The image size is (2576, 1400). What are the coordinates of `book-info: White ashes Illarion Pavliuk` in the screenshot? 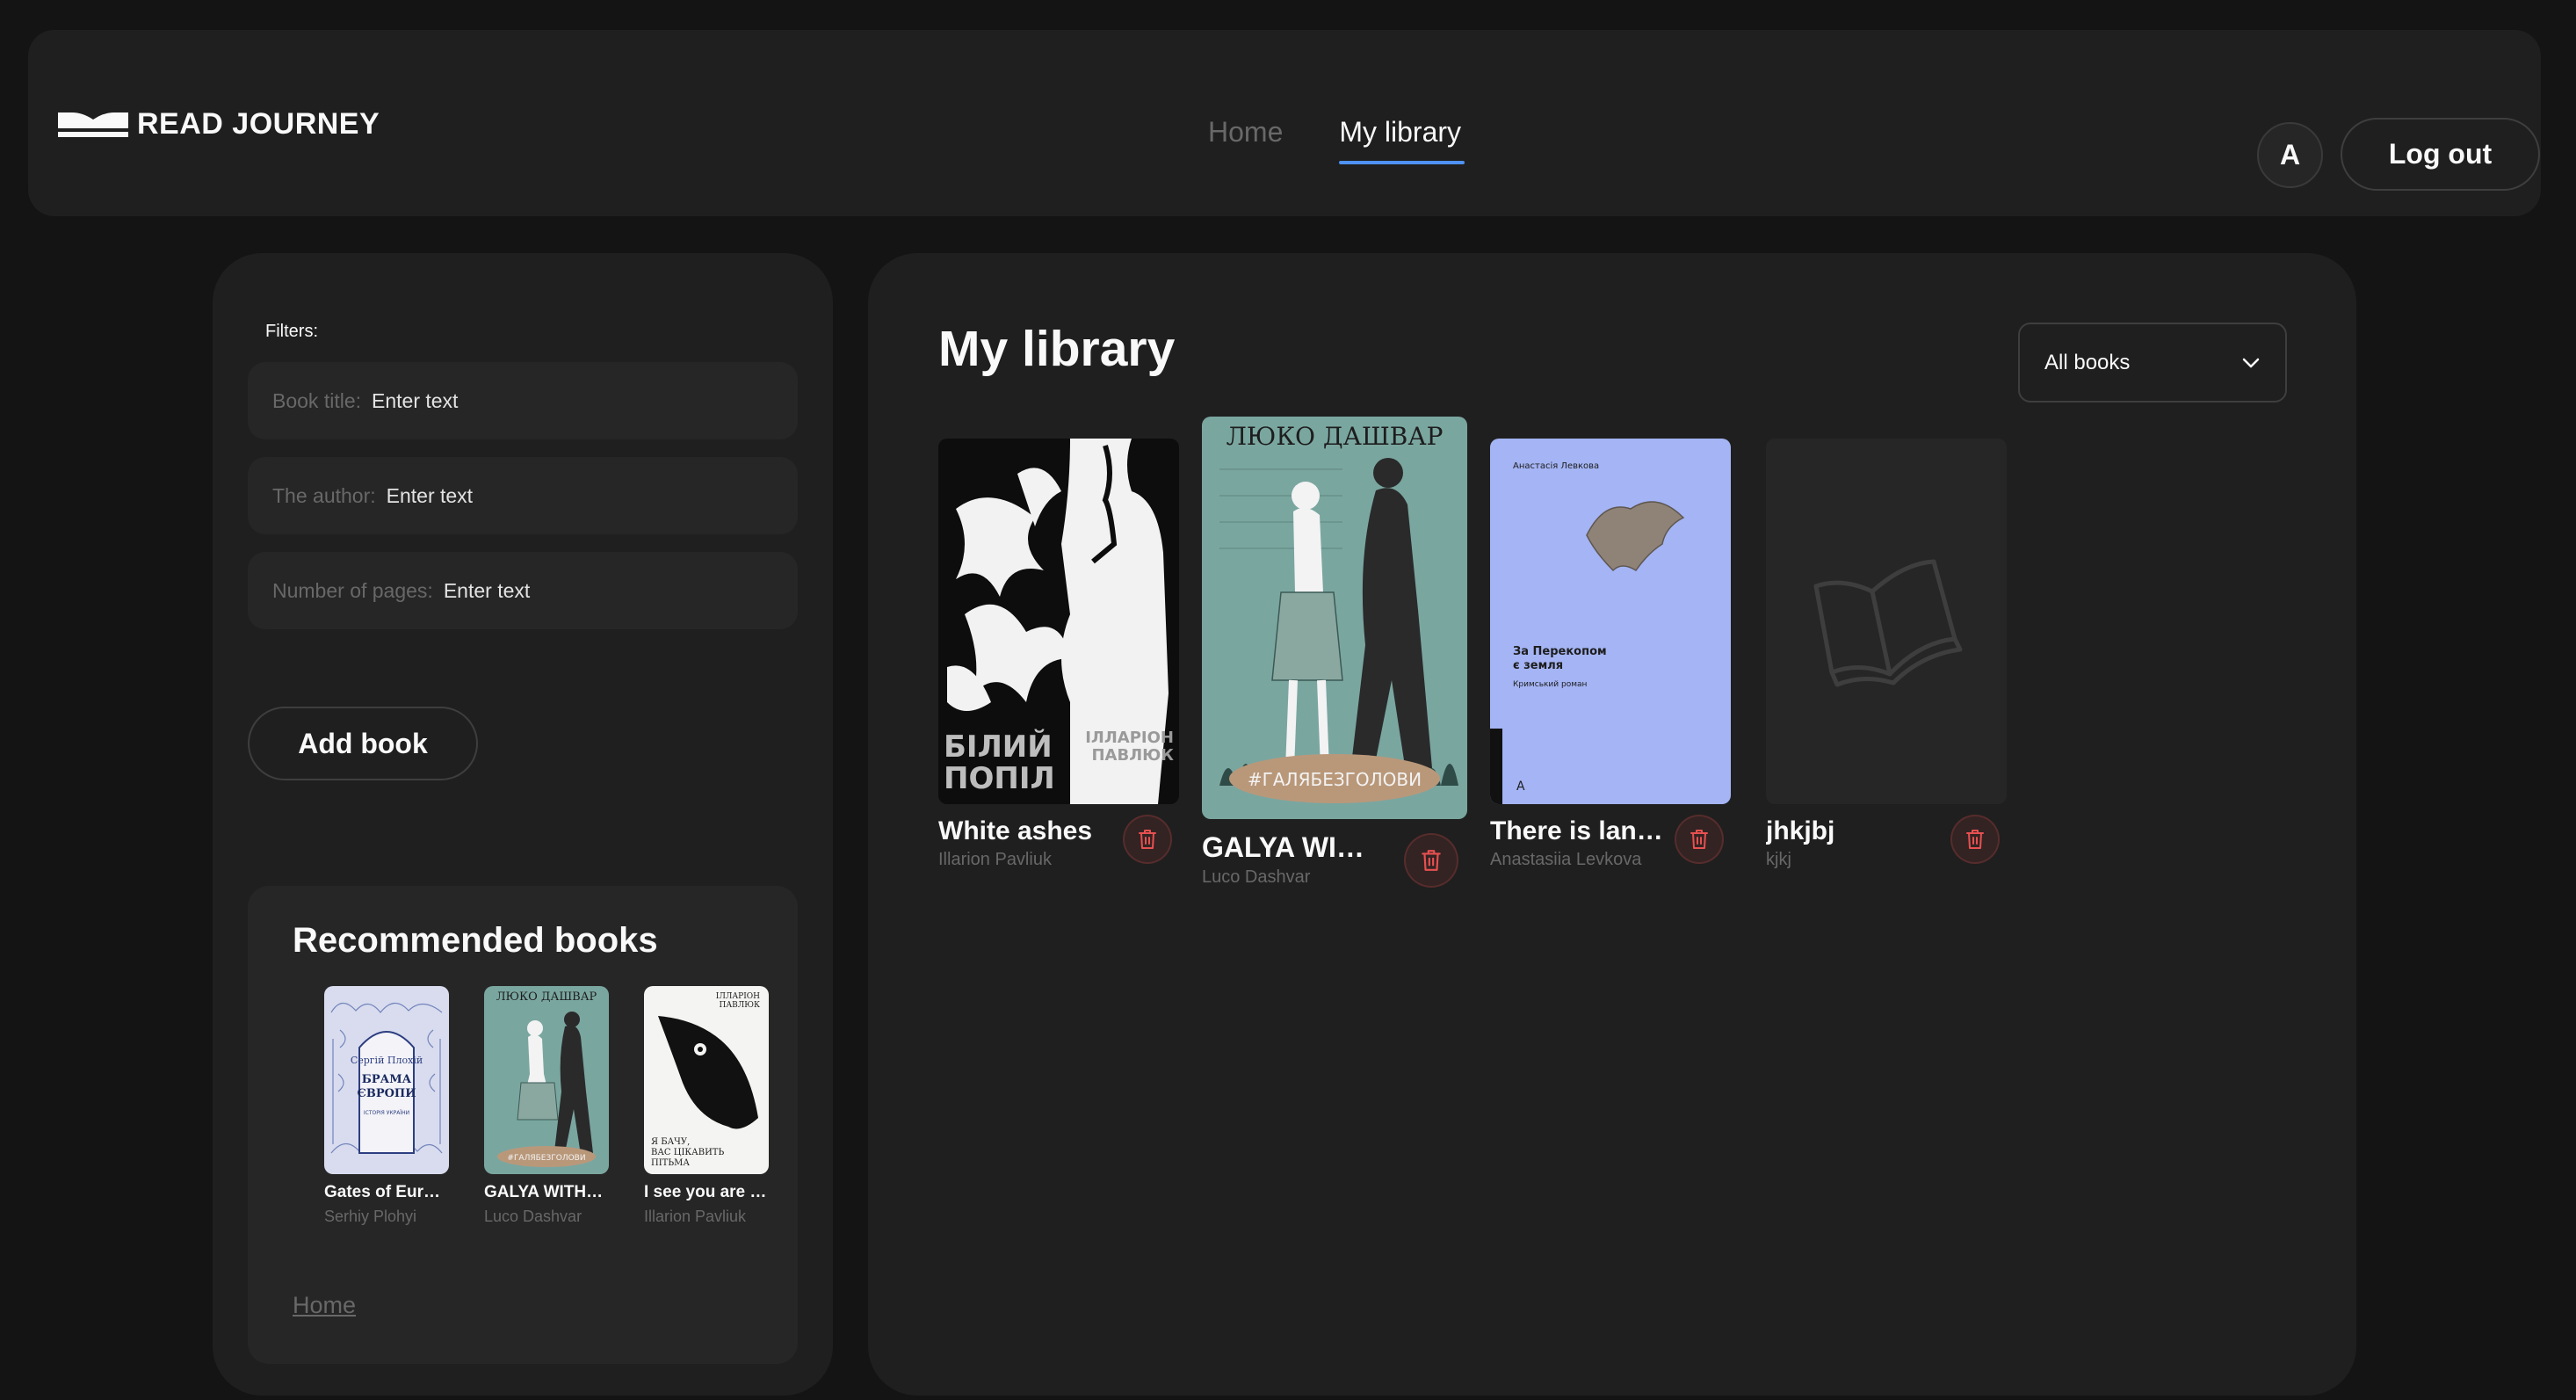 It's located at (1058, 842).